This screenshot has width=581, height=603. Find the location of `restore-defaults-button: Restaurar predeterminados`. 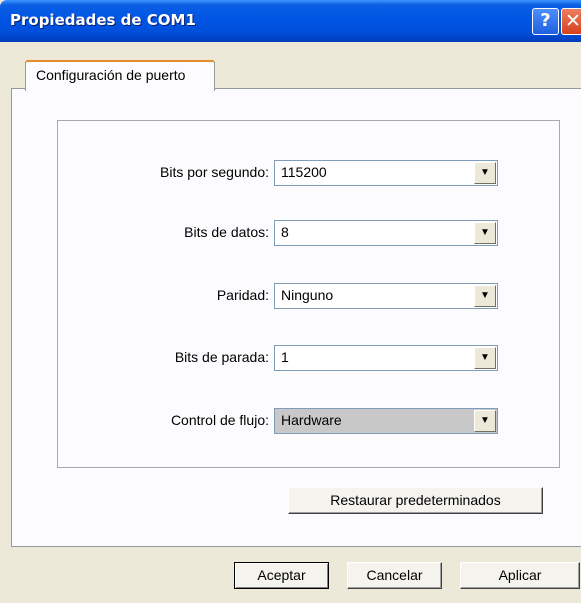

restore-defaults-button: Restaurar predeterminados is located at coordinates (415, 500).